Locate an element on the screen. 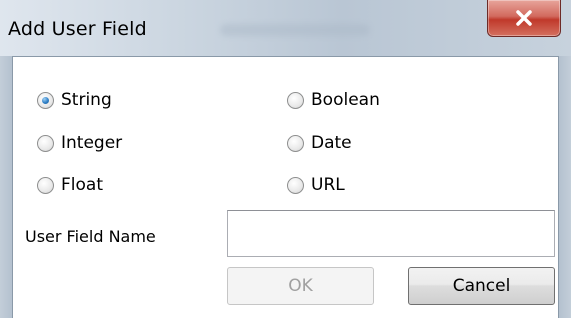 This screenshot has width=571, height=318. radio-url: URL is located at coordinates (316, 185).